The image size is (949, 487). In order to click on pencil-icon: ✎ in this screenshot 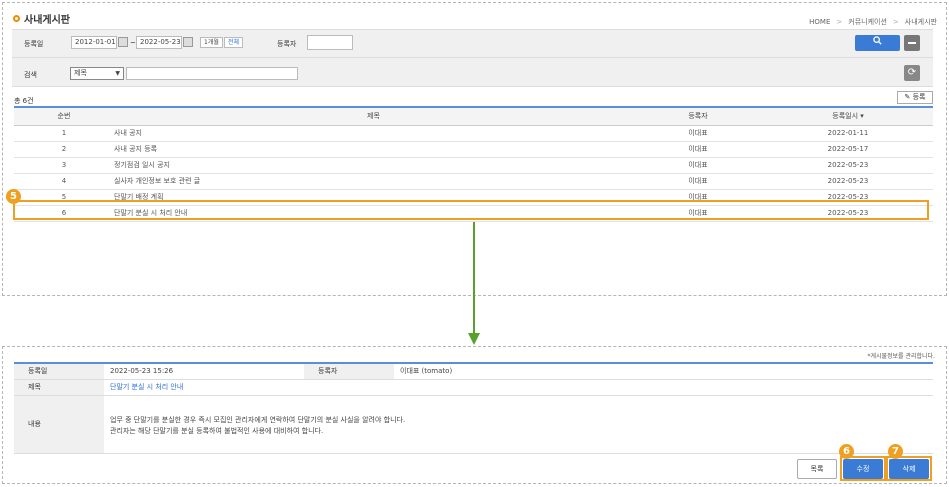, I will do `click(907, 97)`.